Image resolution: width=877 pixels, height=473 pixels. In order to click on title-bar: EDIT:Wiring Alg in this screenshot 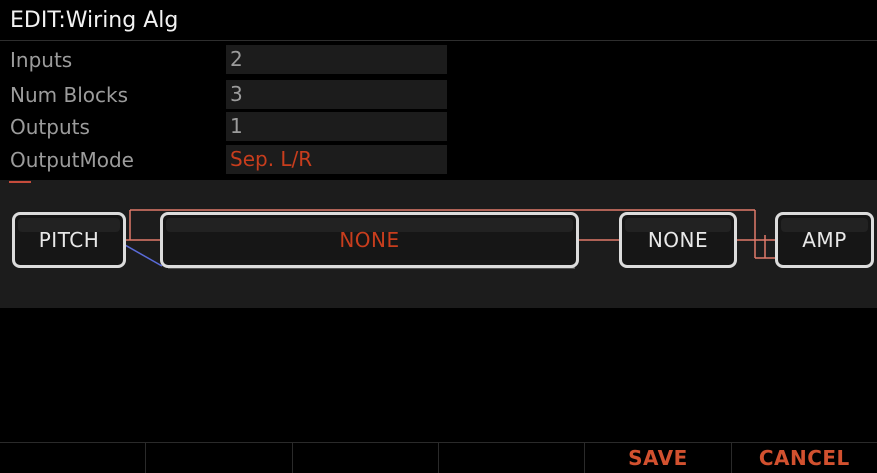, I will do `click(438, 20)`.